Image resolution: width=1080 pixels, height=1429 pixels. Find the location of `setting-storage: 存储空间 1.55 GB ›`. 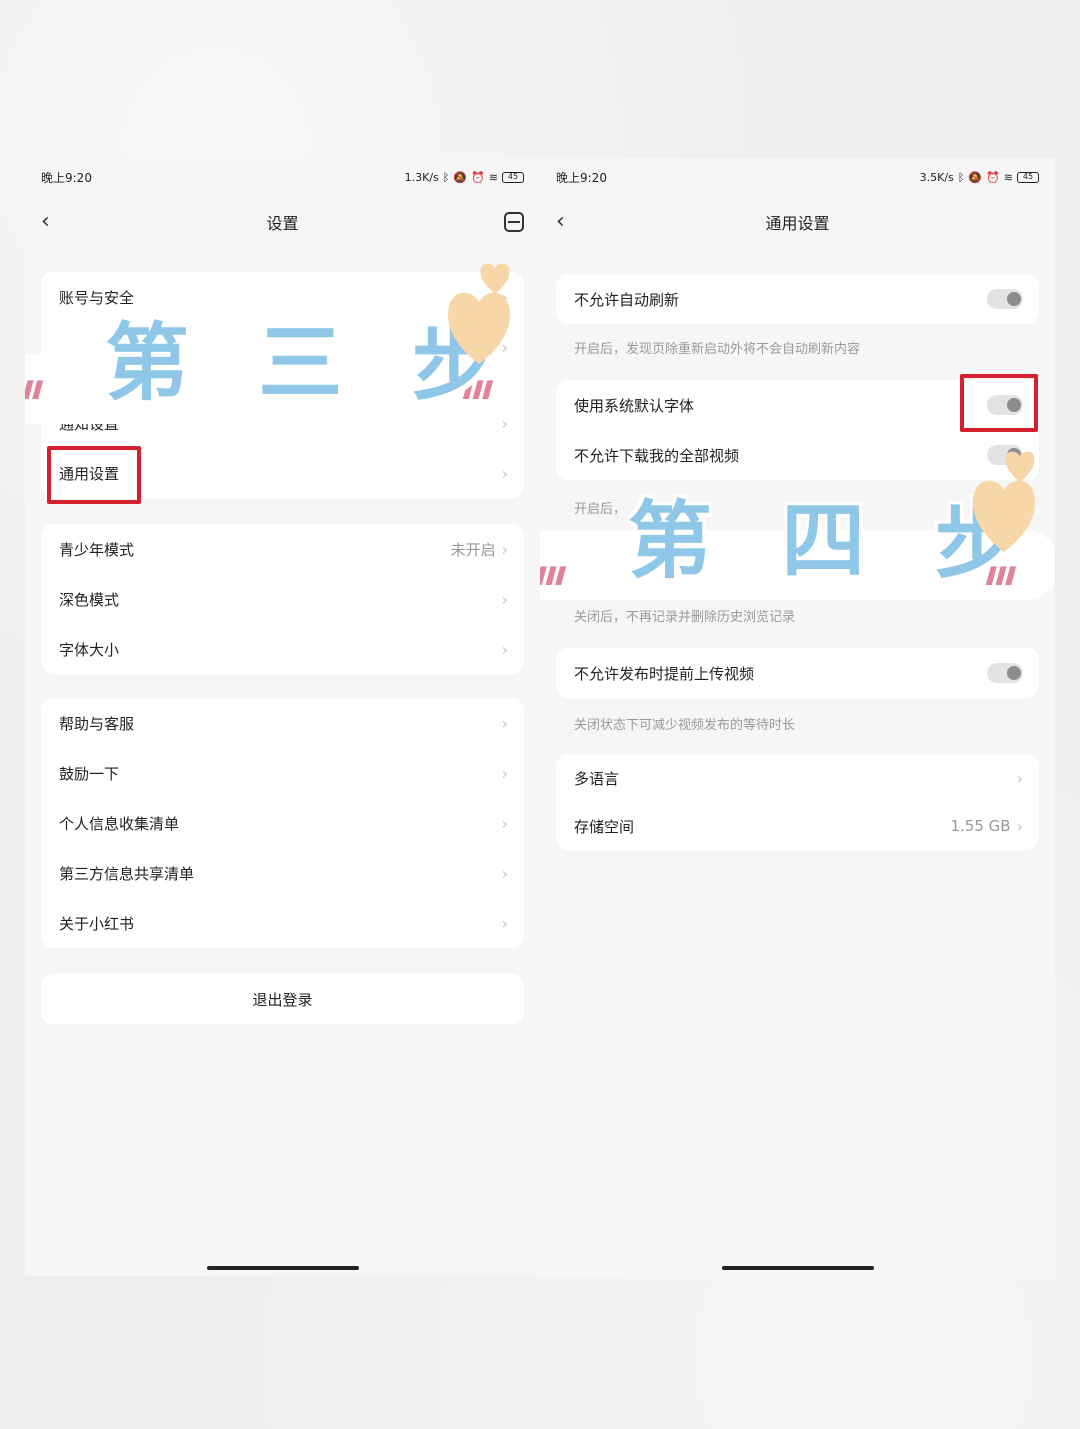

setting-storage: 存储空间 1.55 GB › is located at coordinates (797, 826).